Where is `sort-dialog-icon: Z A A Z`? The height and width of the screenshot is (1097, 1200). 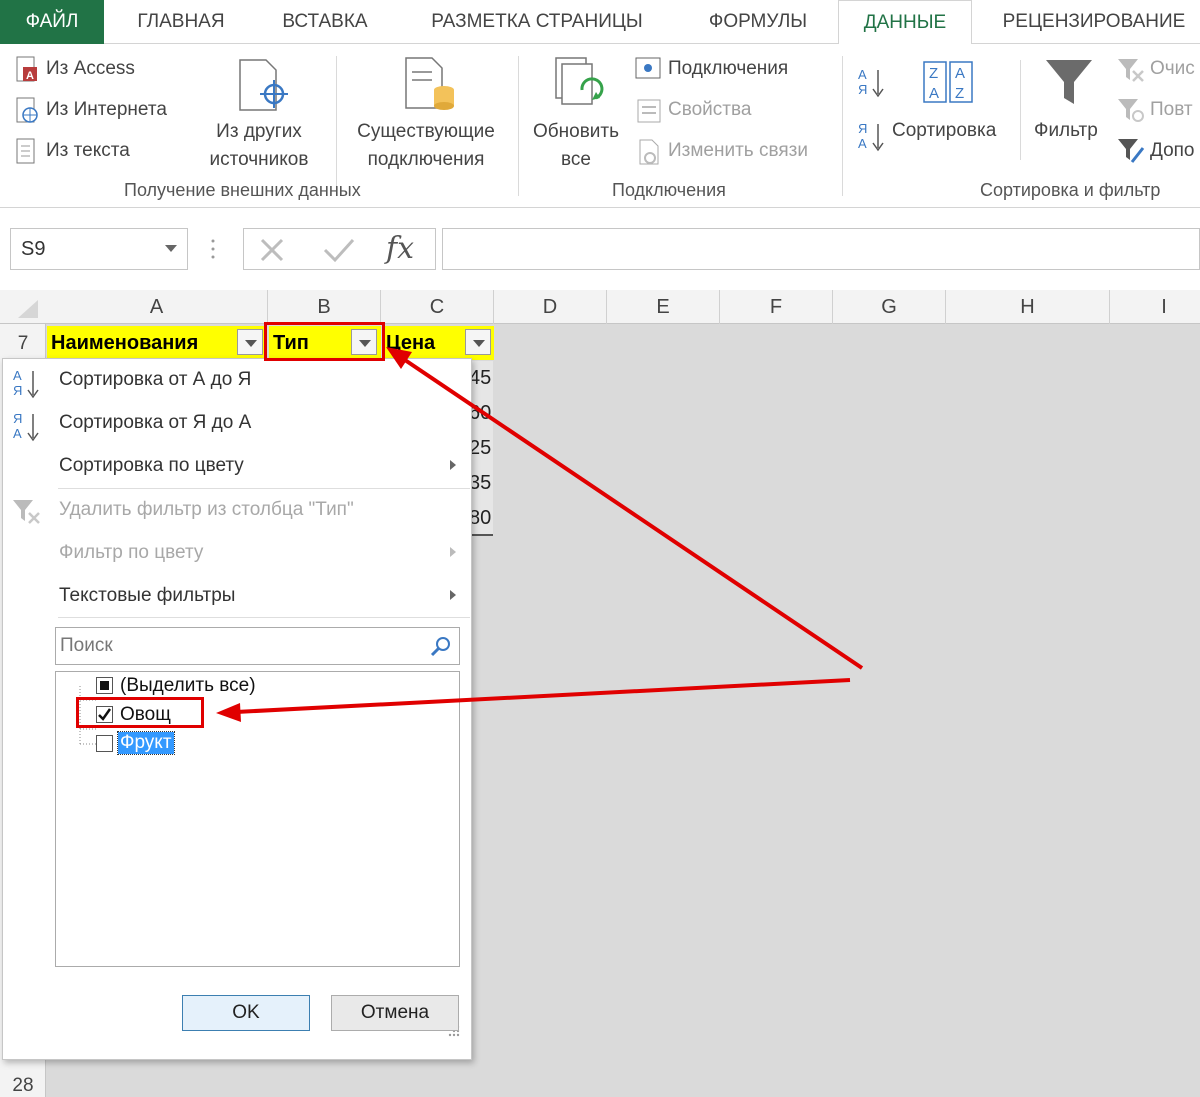
sort-dialog-icon: Z A A Z is located at coordinates (948, 82).